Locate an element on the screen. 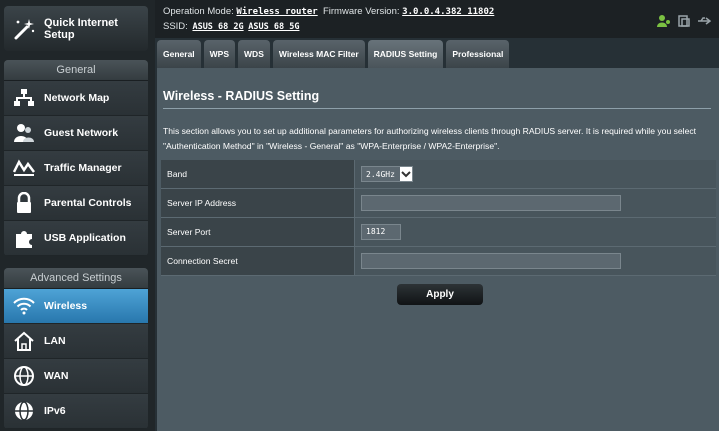 Image resolution: width=719 pixels, height=431 pixels. server-port-row: Server Port 1812 is located at coordinates (438, 232).